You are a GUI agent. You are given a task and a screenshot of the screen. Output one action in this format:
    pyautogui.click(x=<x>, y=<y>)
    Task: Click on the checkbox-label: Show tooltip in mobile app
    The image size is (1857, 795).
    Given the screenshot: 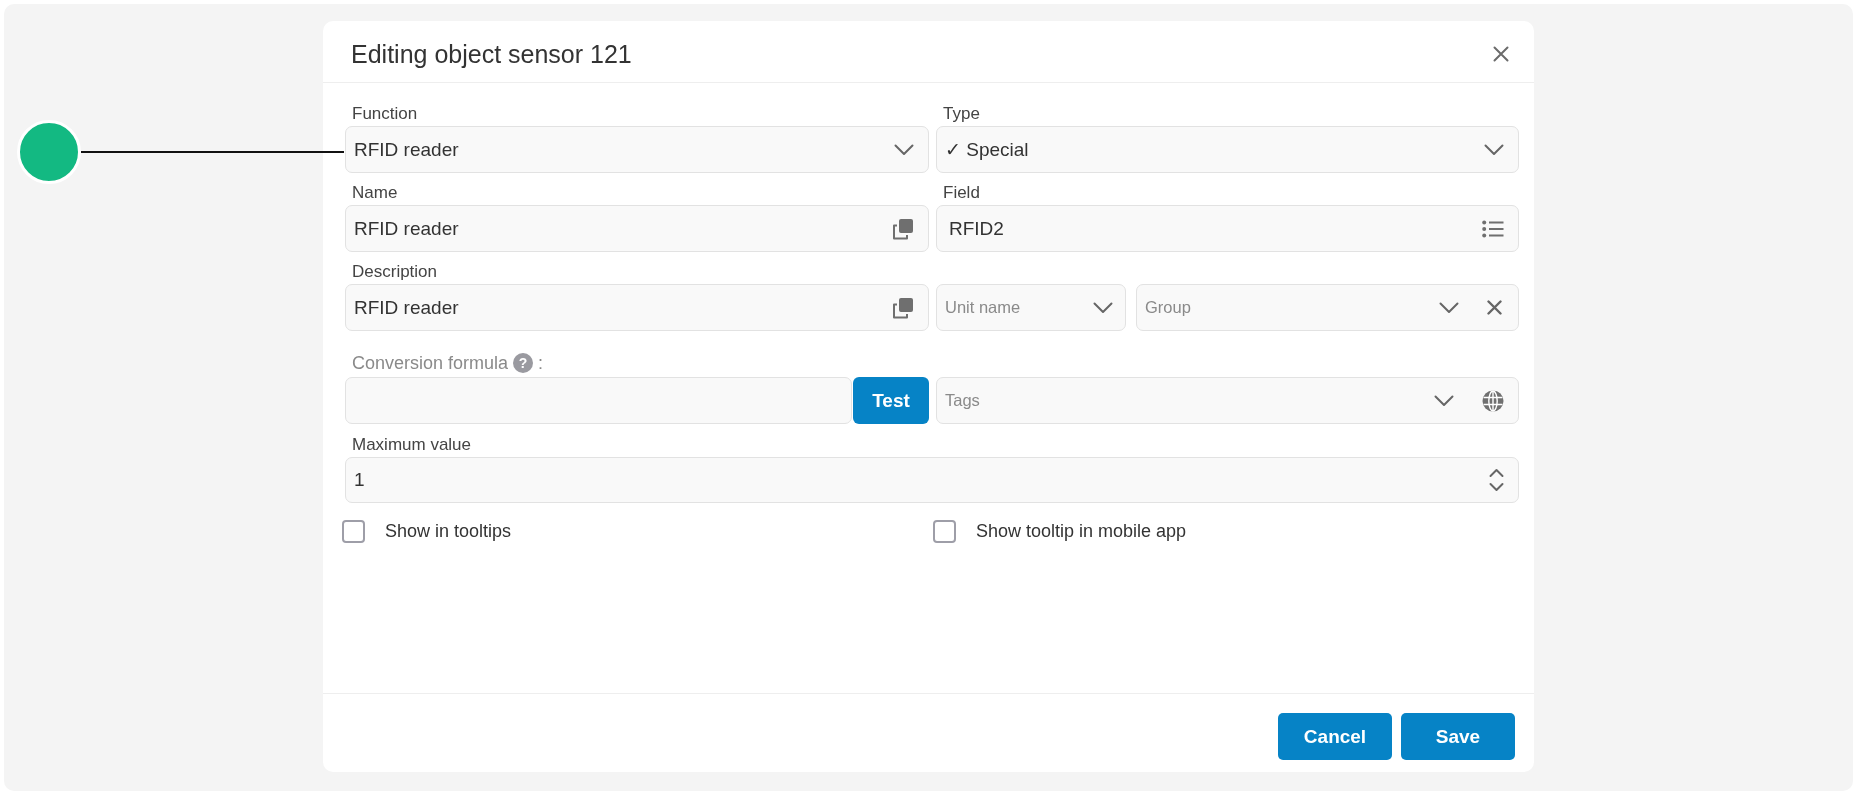 What is the action you would take?
    pyautogui.click(x=1081, y=531)
    